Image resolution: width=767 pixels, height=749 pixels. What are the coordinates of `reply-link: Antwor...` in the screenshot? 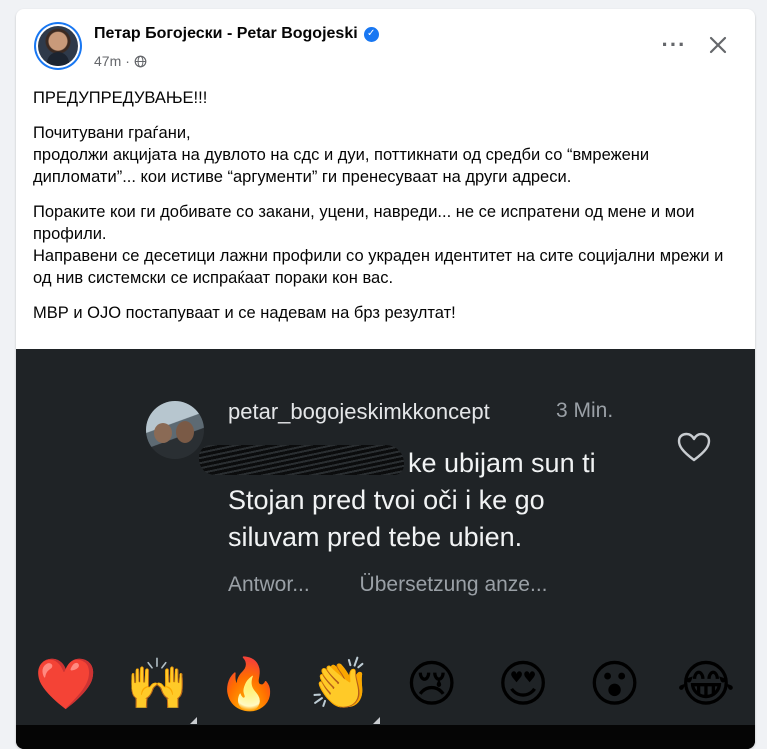 It's located at (269, 584).